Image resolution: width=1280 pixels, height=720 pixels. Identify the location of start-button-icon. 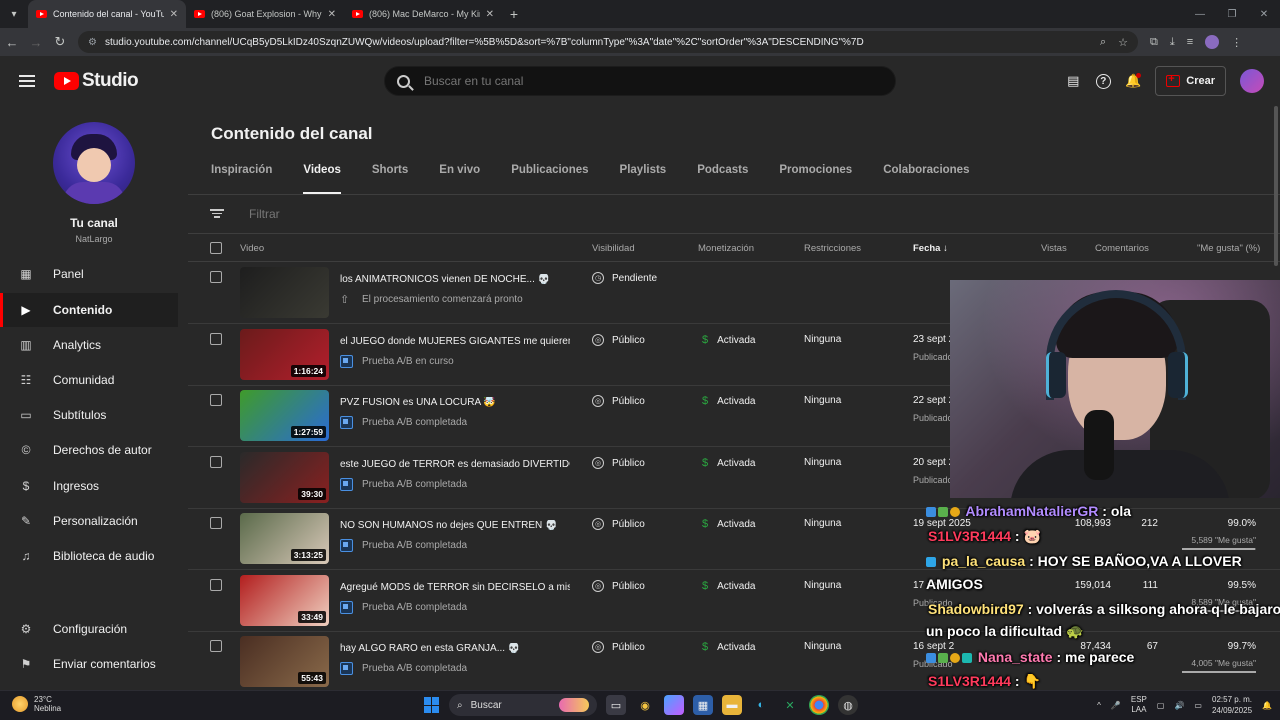
(432, 705).